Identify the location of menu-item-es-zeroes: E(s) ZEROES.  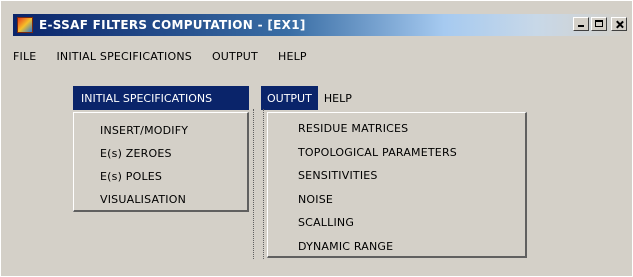
(160, 153).